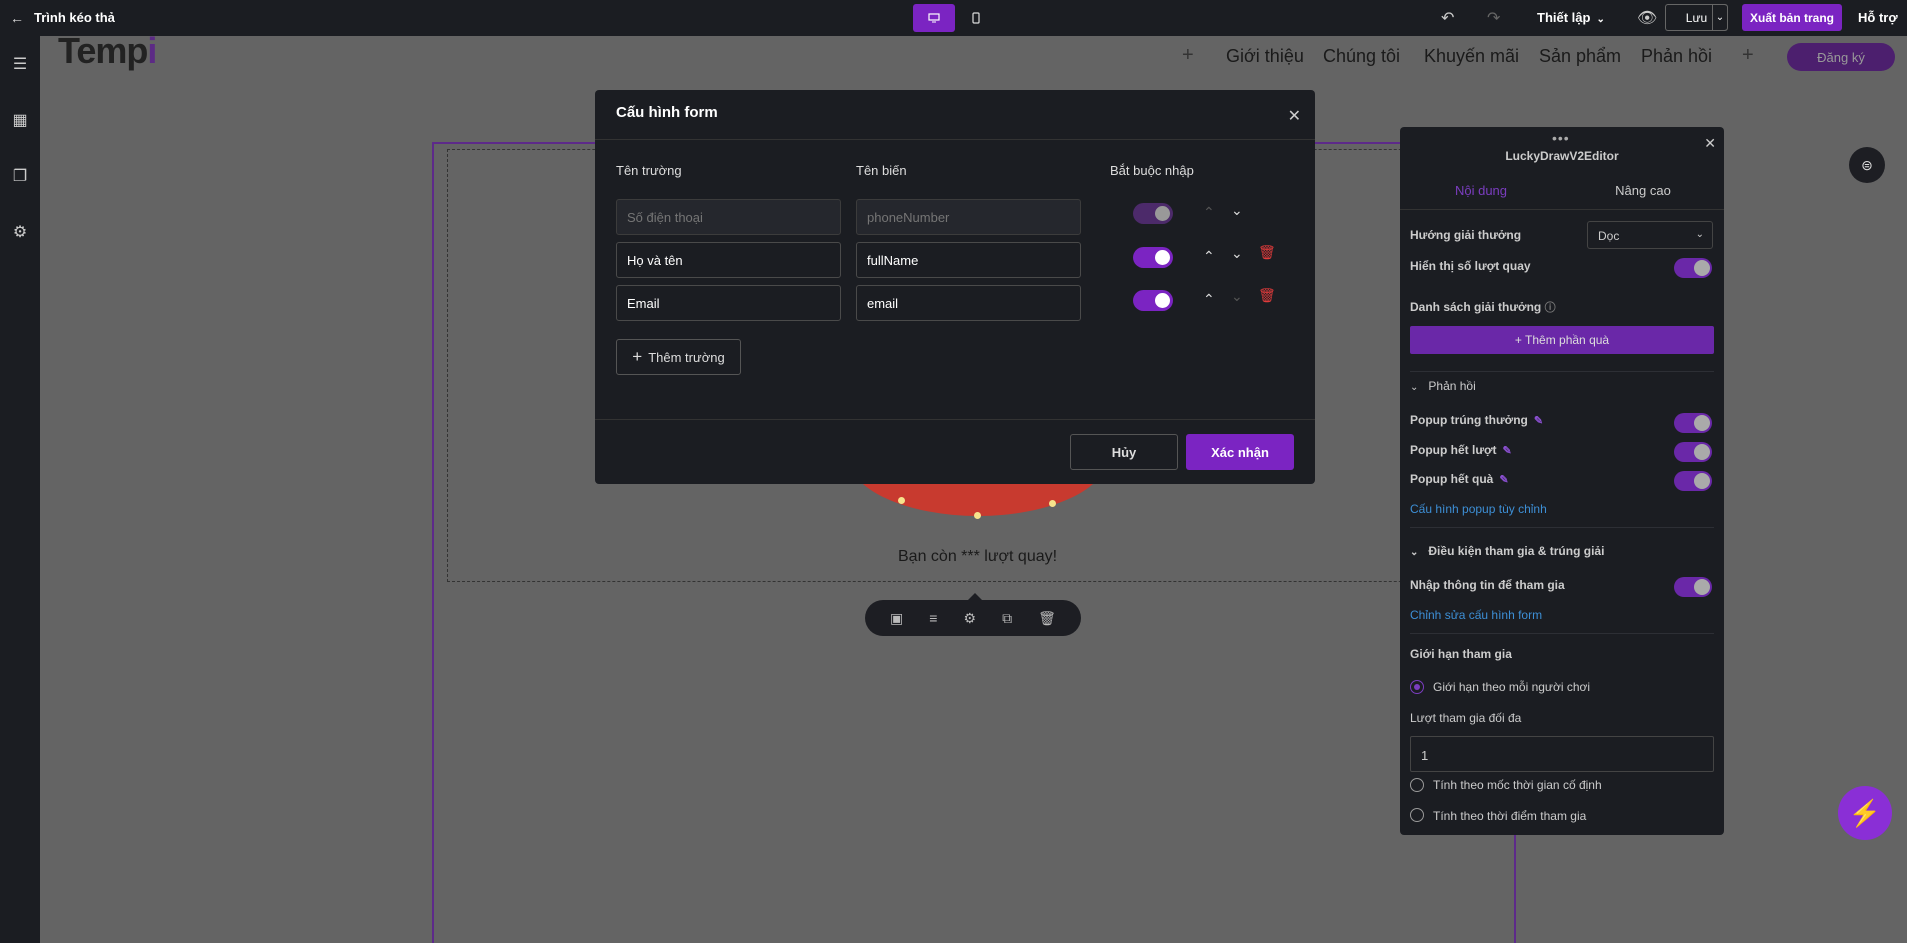 Image resolution: width=1907 pixels, height=943 pixels. What do you see at coordinates (1693, 587) in the screenshot?
I see `enter-info-toggle` at bounding box center [1693, 587].